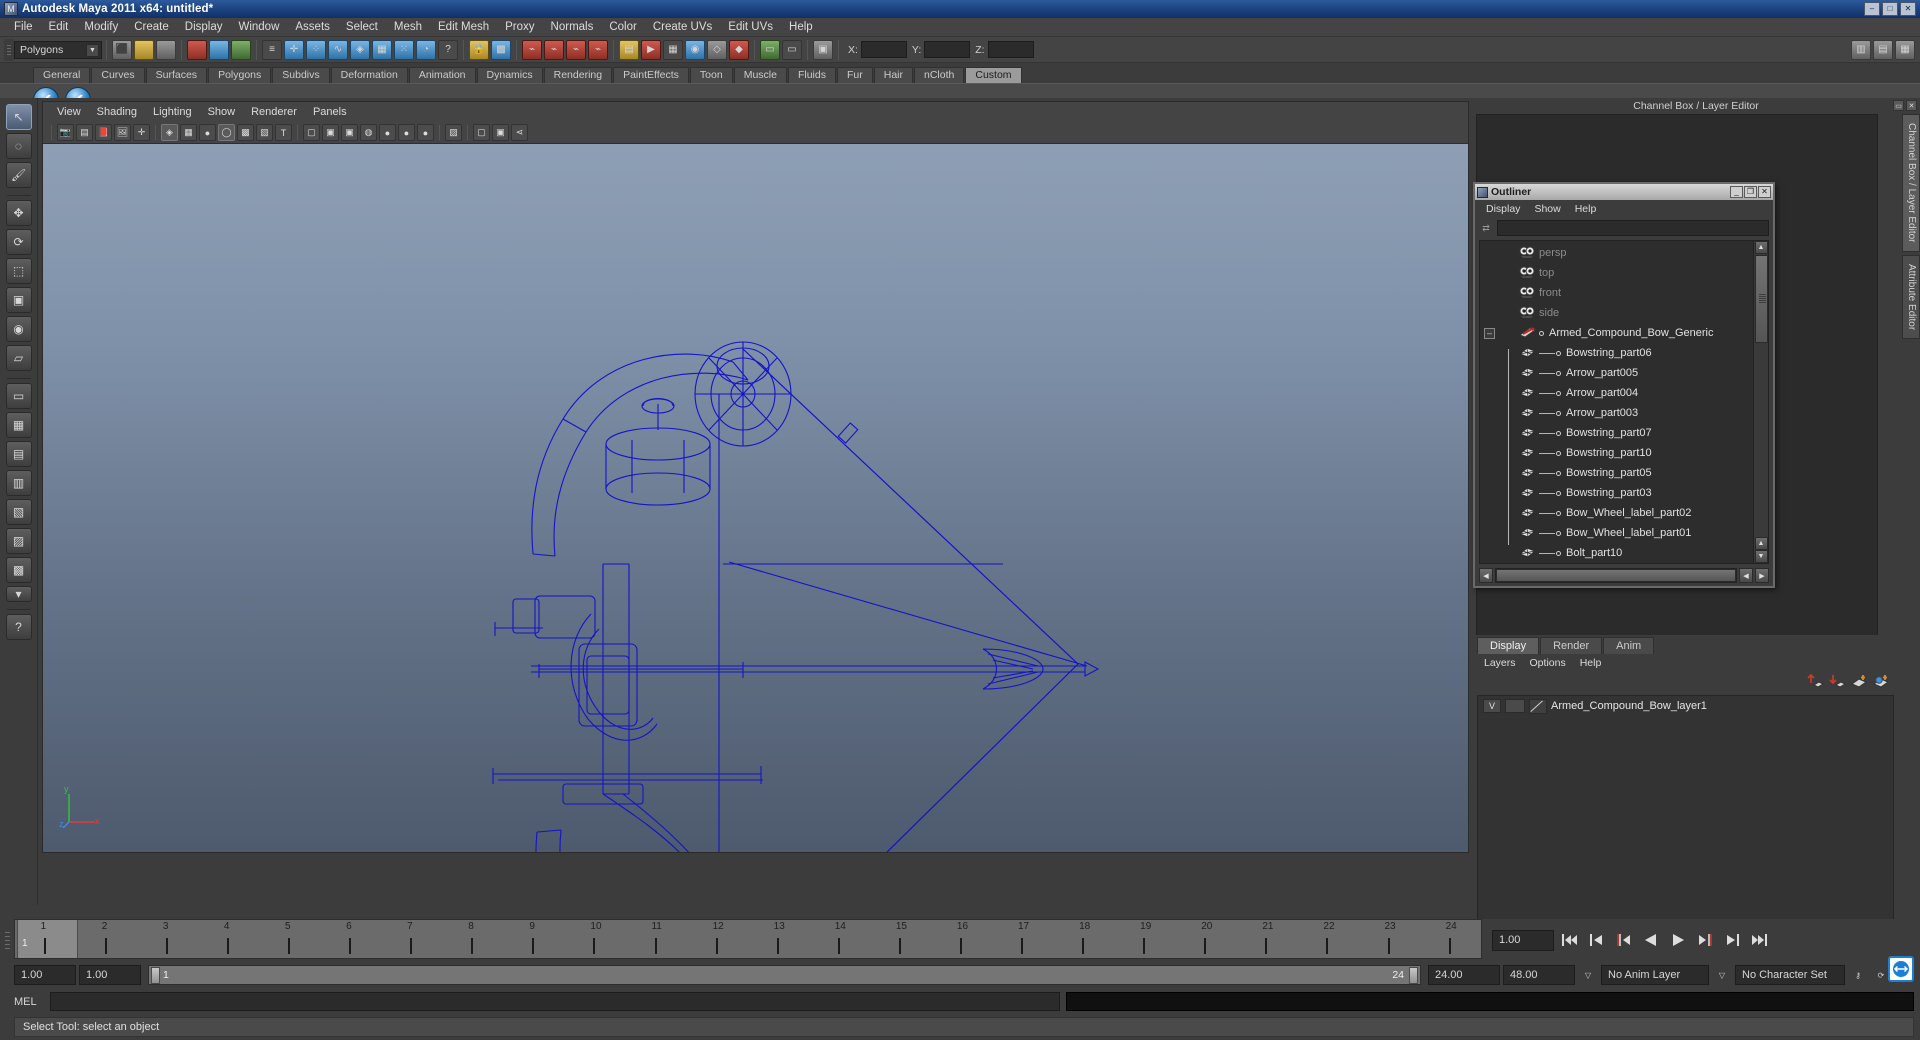 The height and width of the screenshot is (1040, 1920). Describe the element at coordinates (1616, 333) in the screenshot. I see `outliner-item-armed-compound-bow-generic: – Armed_Compound_Bow_Generic` at that location.